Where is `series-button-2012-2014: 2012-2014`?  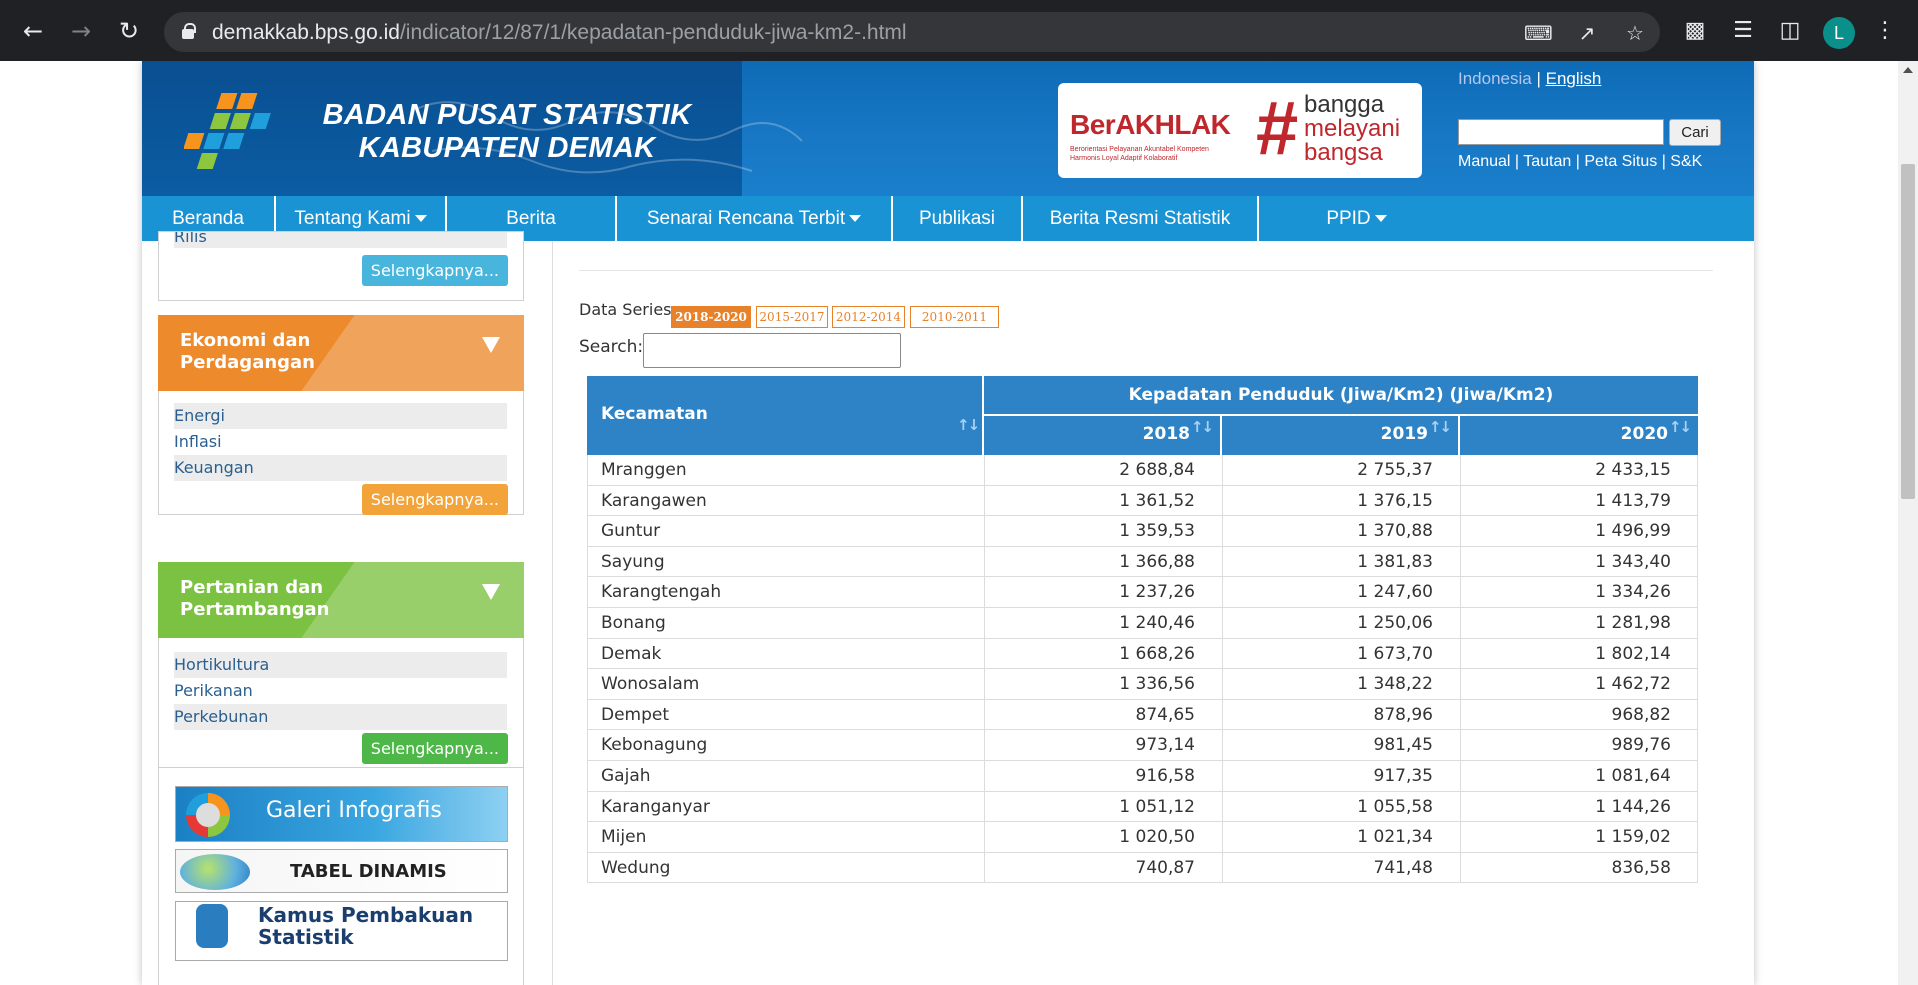
series-button-2012-2014: 2012-2014 is located at coordinates (868, 317).